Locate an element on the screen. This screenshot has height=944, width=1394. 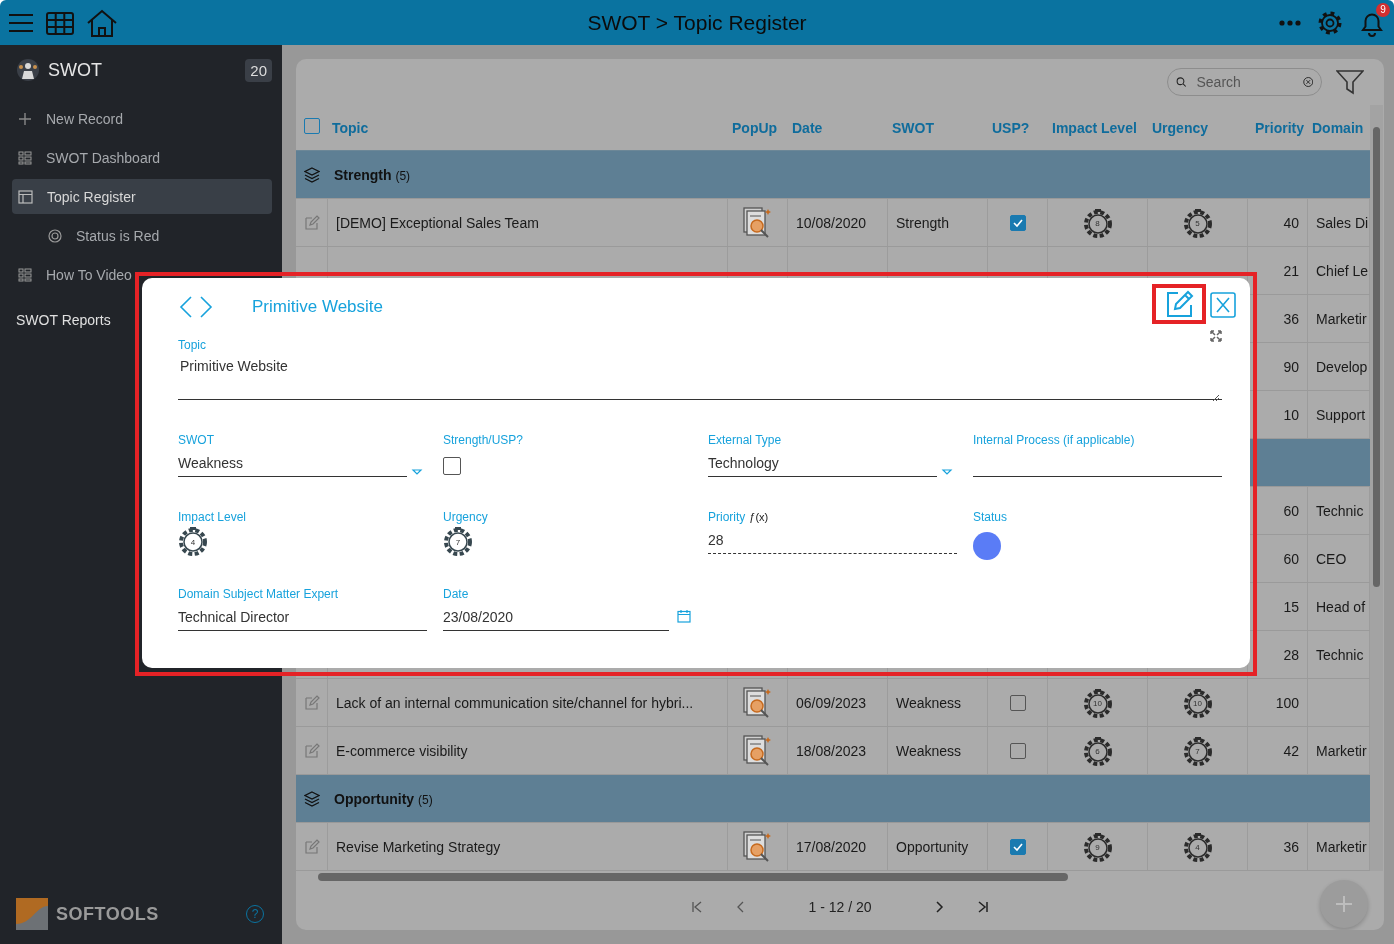
close-button is located at coordinates (1223, 305).